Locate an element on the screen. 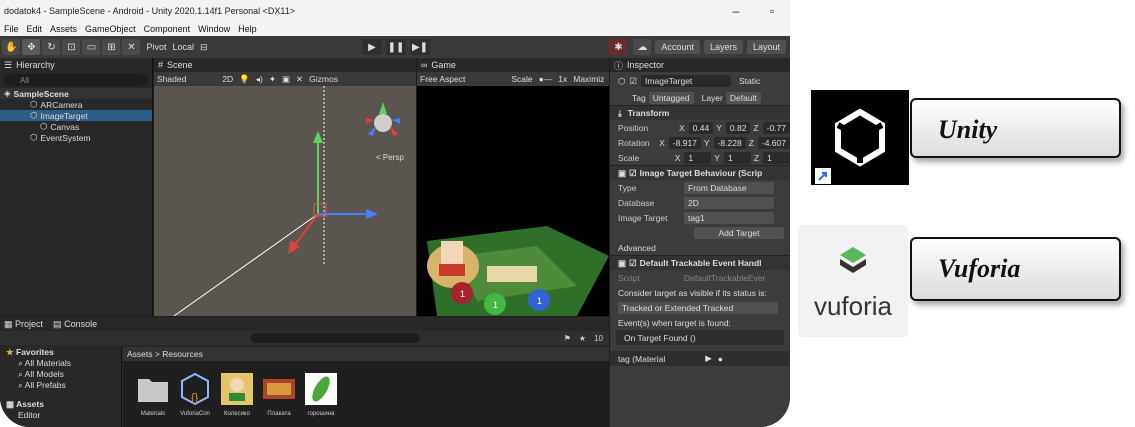 The image size is (1135, 427). hierarchy-search-input: All is located at coordinates (76, 80).